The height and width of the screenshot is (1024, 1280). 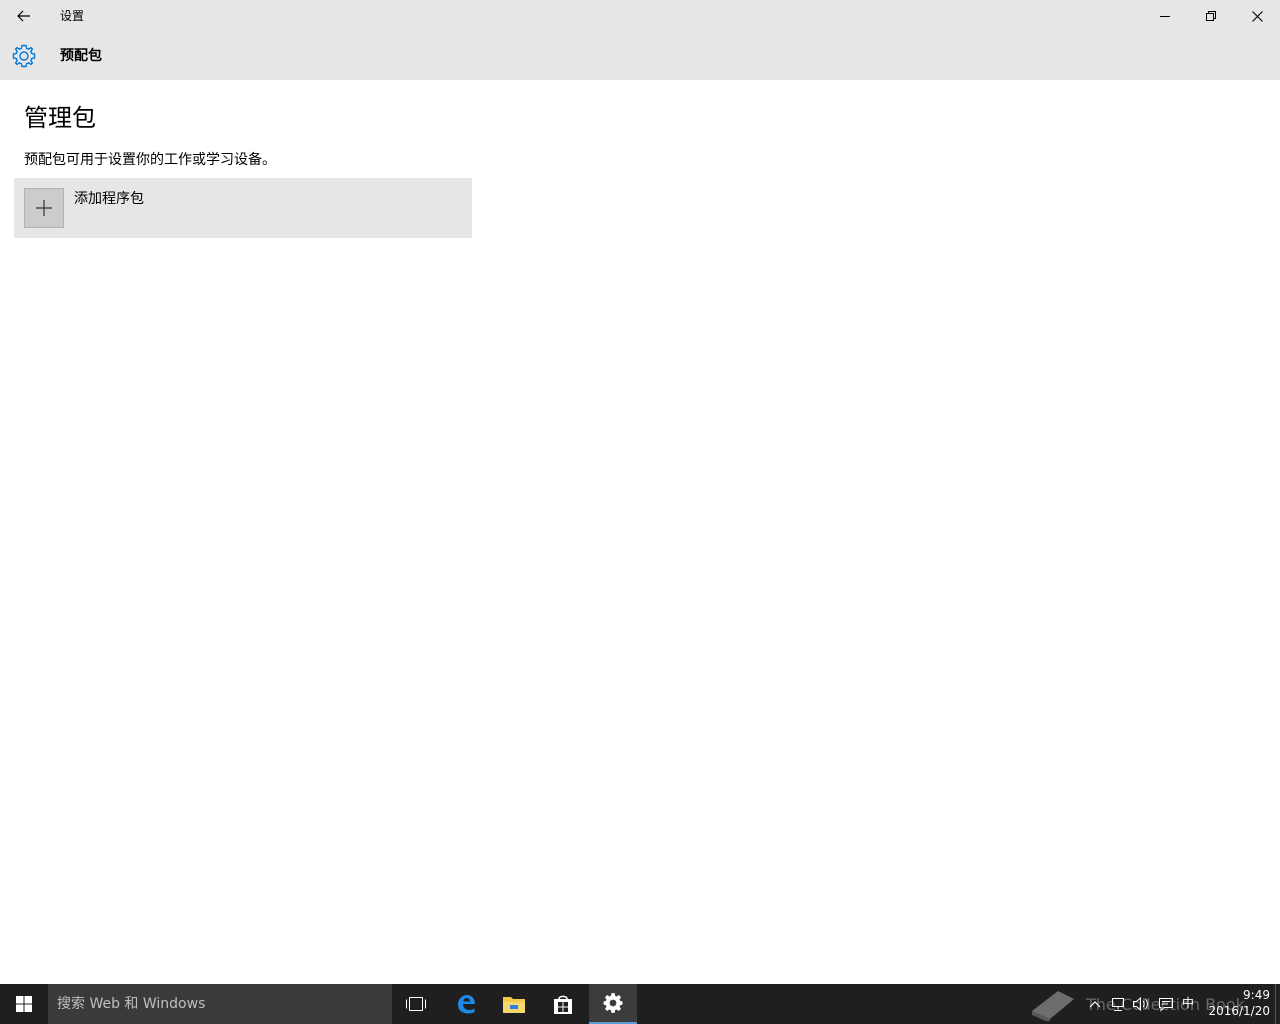 I want to click on add-tile, so click(x=44, y=208).